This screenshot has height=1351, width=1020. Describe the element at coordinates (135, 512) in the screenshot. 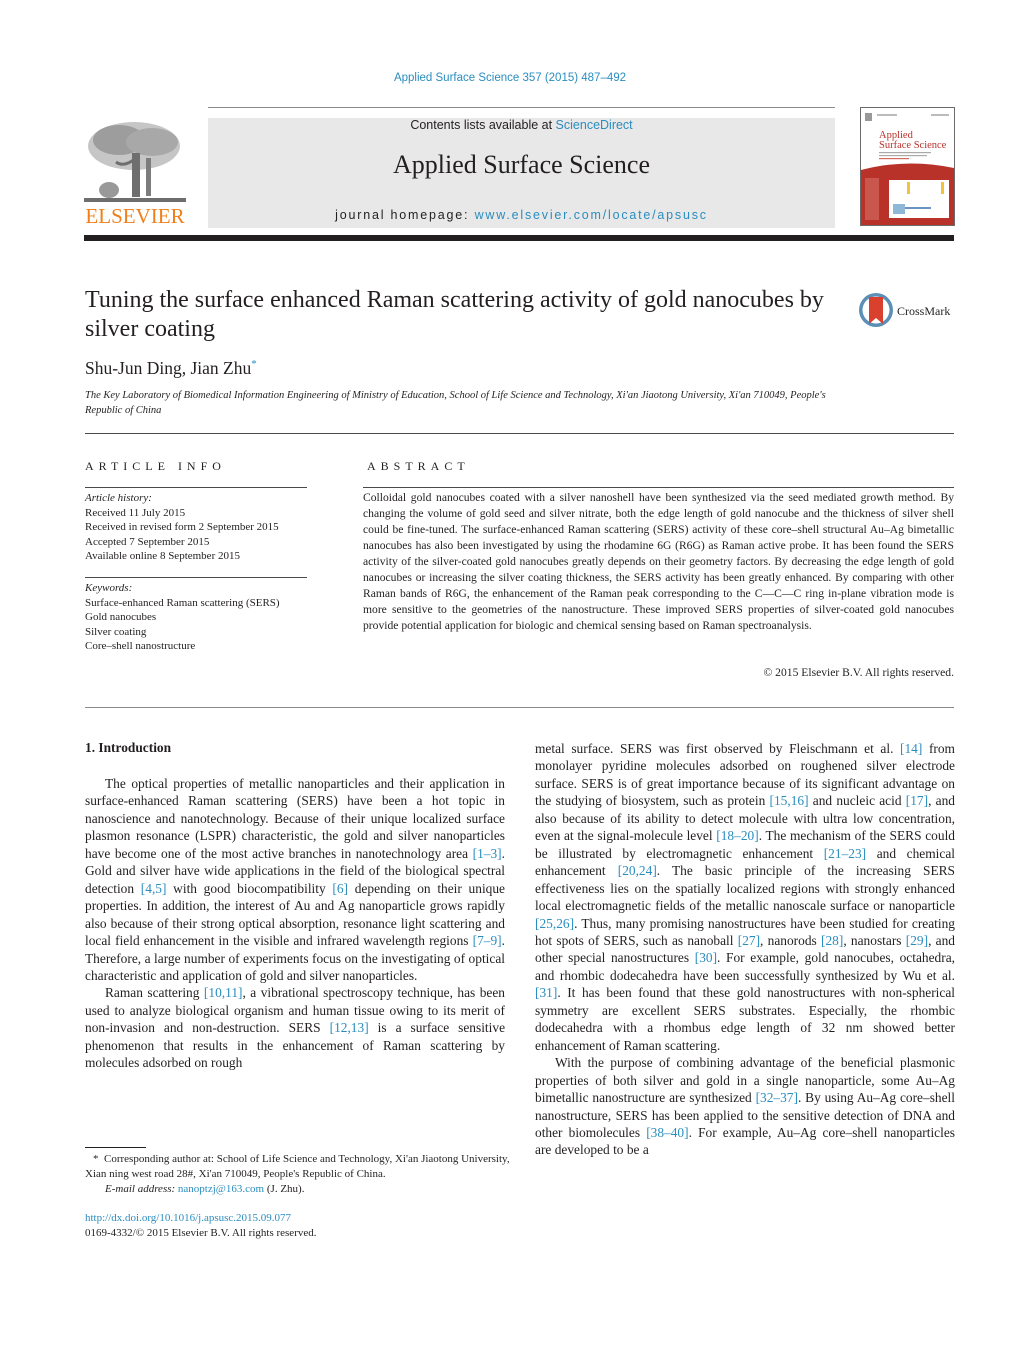

I see `history-item: Received 11 July 2015` at that location.